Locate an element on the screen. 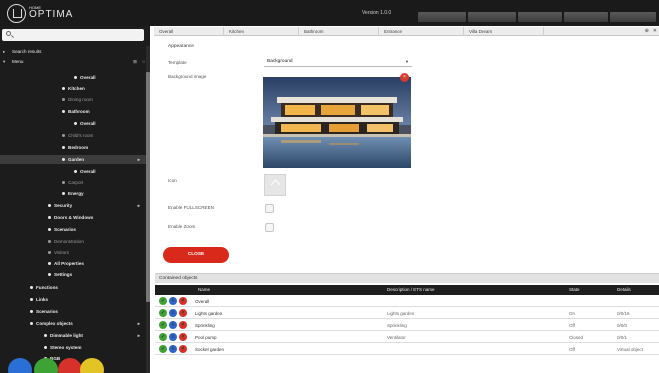 Image resolution: width=659 pixels, height=373 pixels. sidebar-item-dining-room: Dining room is located at coordinates (73, 99).